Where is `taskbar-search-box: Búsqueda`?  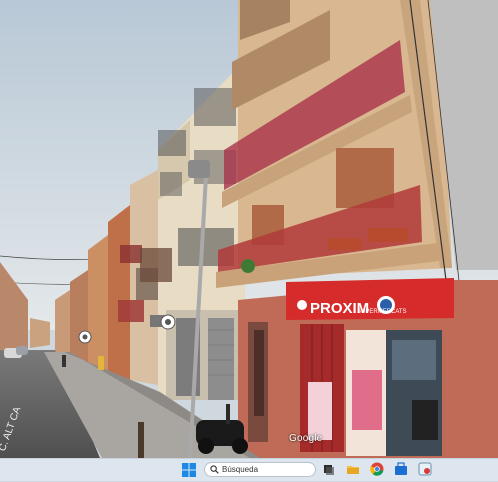 taskbar-search-box: Búsqueda is located at coordinates (260, 469).